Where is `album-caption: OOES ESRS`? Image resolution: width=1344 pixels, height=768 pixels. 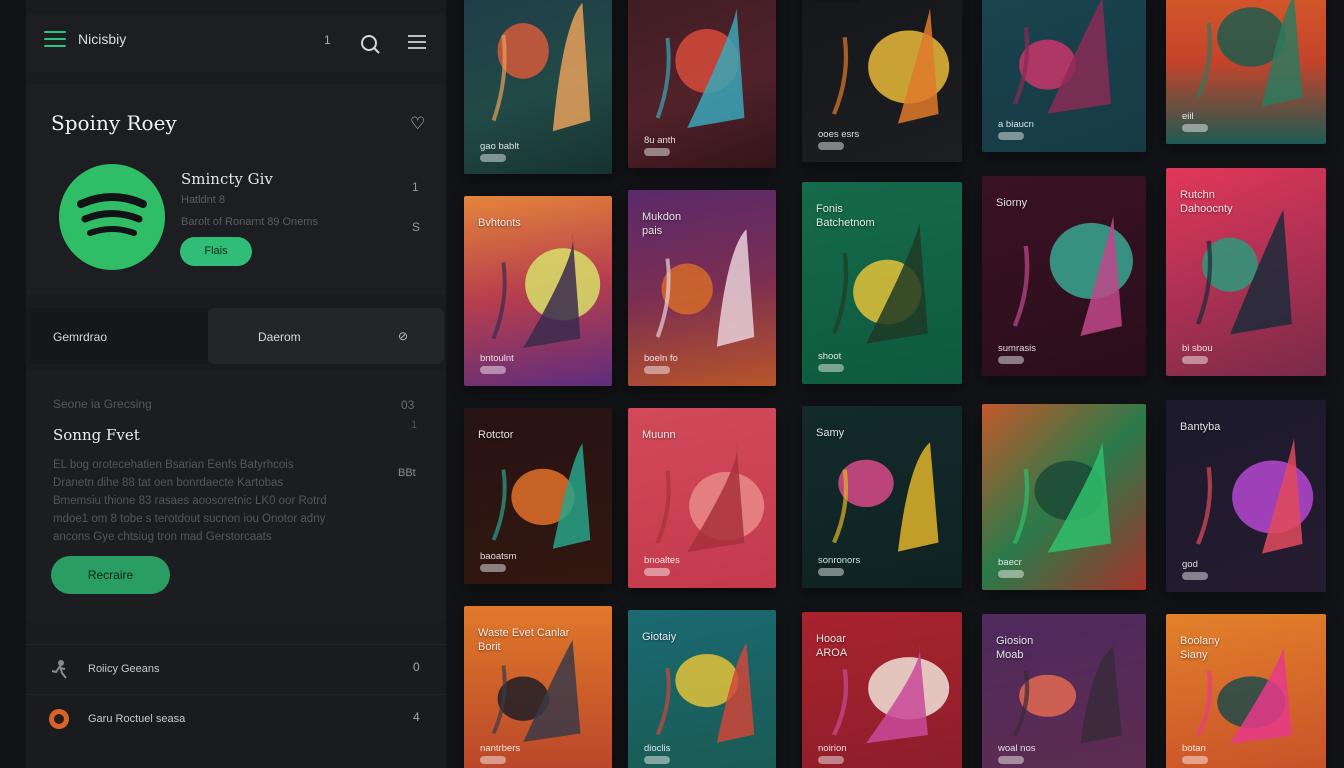
album-caption: OOES ESRS is located at coordinates (839, 134).